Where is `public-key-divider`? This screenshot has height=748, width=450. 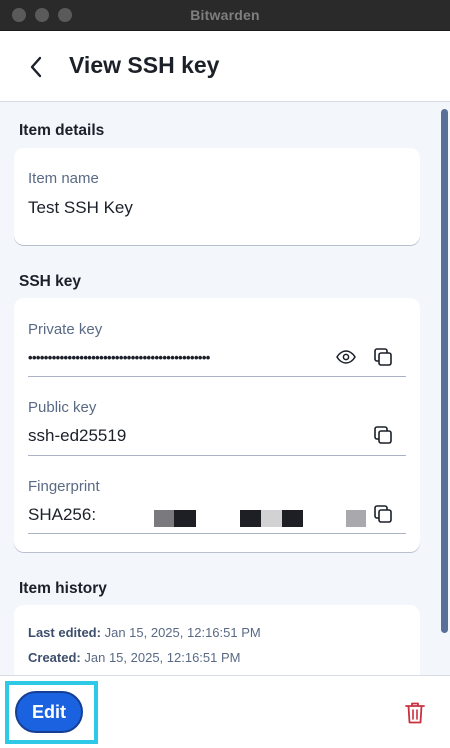 public-key-divider is located at coordinates (217, 455).